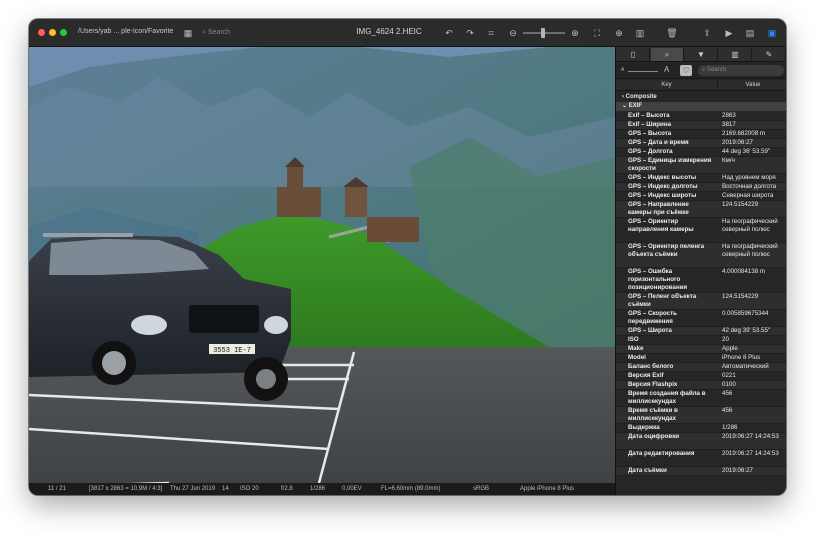 This screenshot has width=815, height=533. I want to click on status-number: 14, so click(225, 489).